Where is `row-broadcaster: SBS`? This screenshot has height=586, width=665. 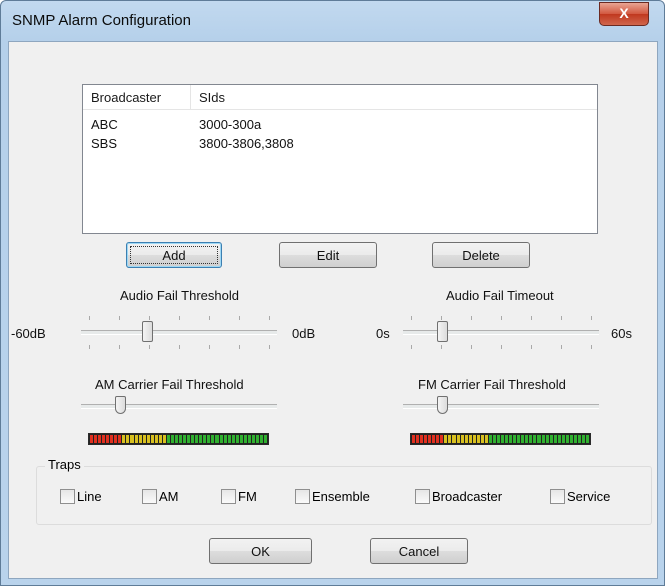
row-broadcaster: SBS is located at coordinates (104, 143).